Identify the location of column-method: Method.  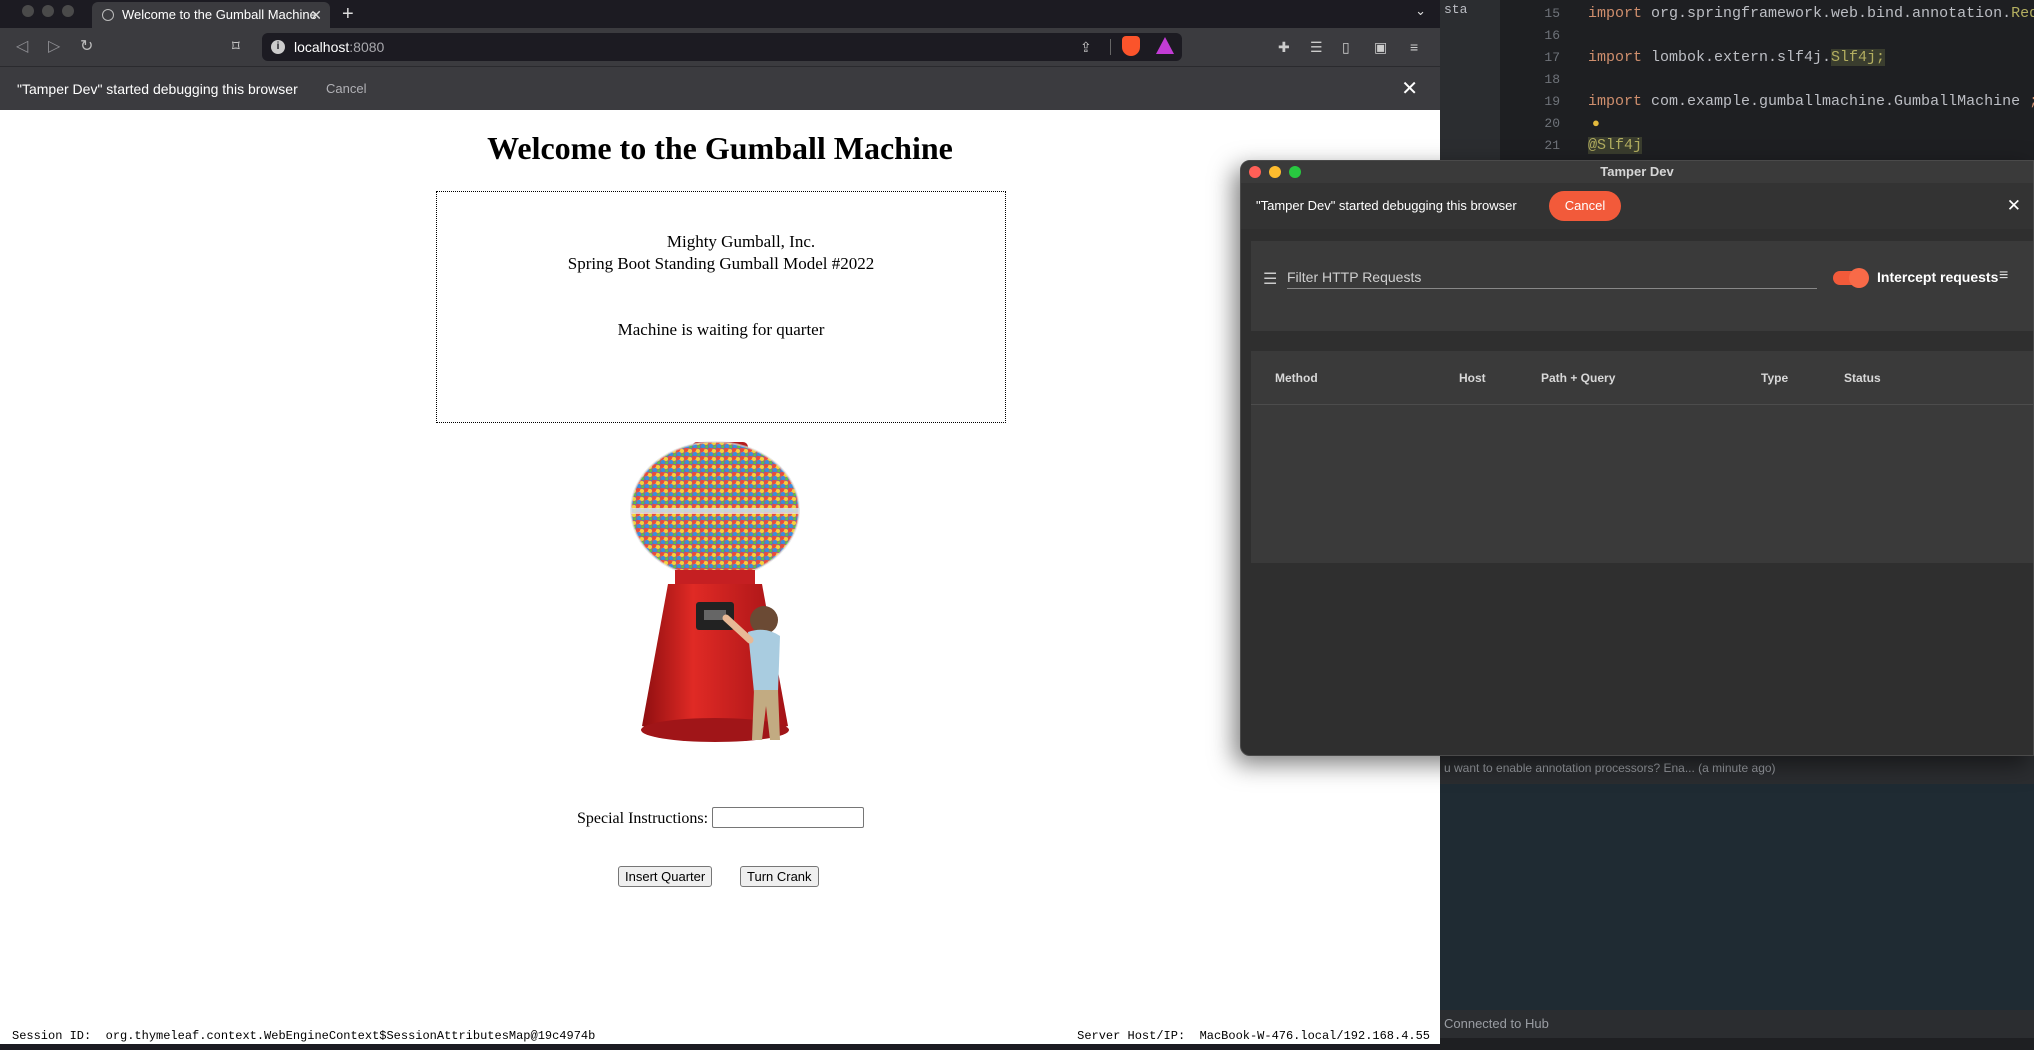
(1296, 378).